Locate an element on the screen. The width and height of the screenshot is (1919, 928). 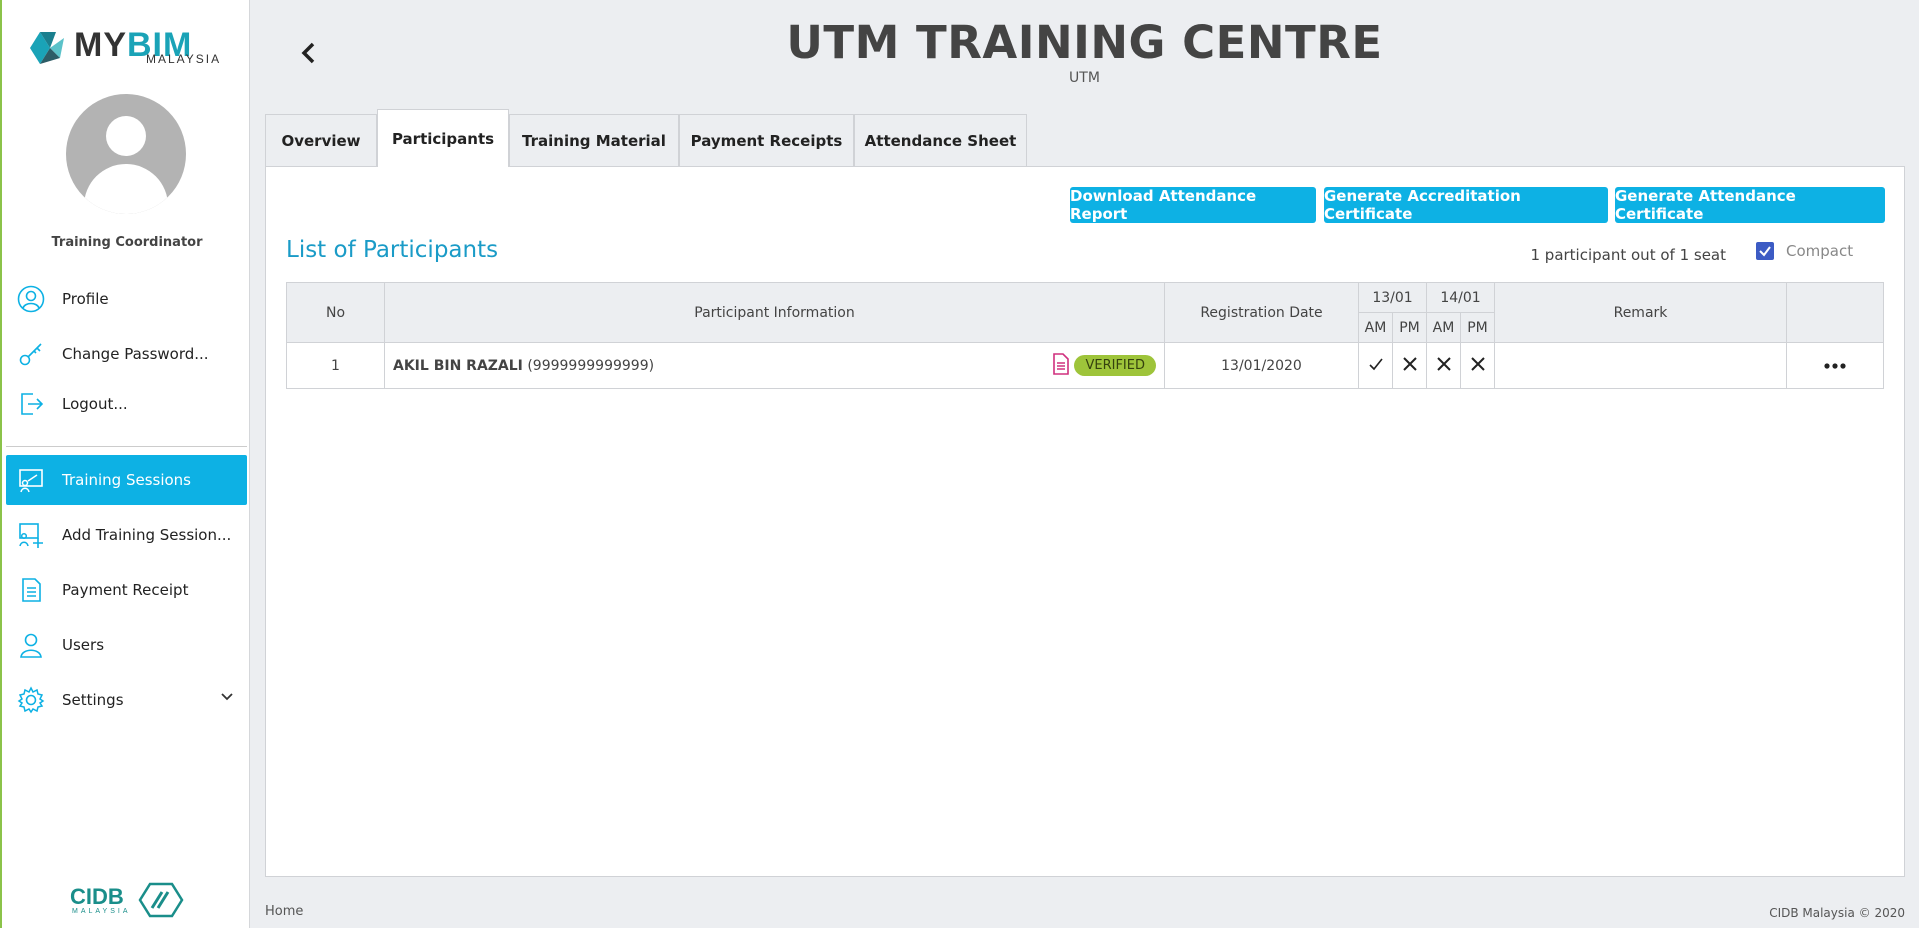
sidebar-item-payment-receipt: Payment Receipt is located at coordinates (126, 590).